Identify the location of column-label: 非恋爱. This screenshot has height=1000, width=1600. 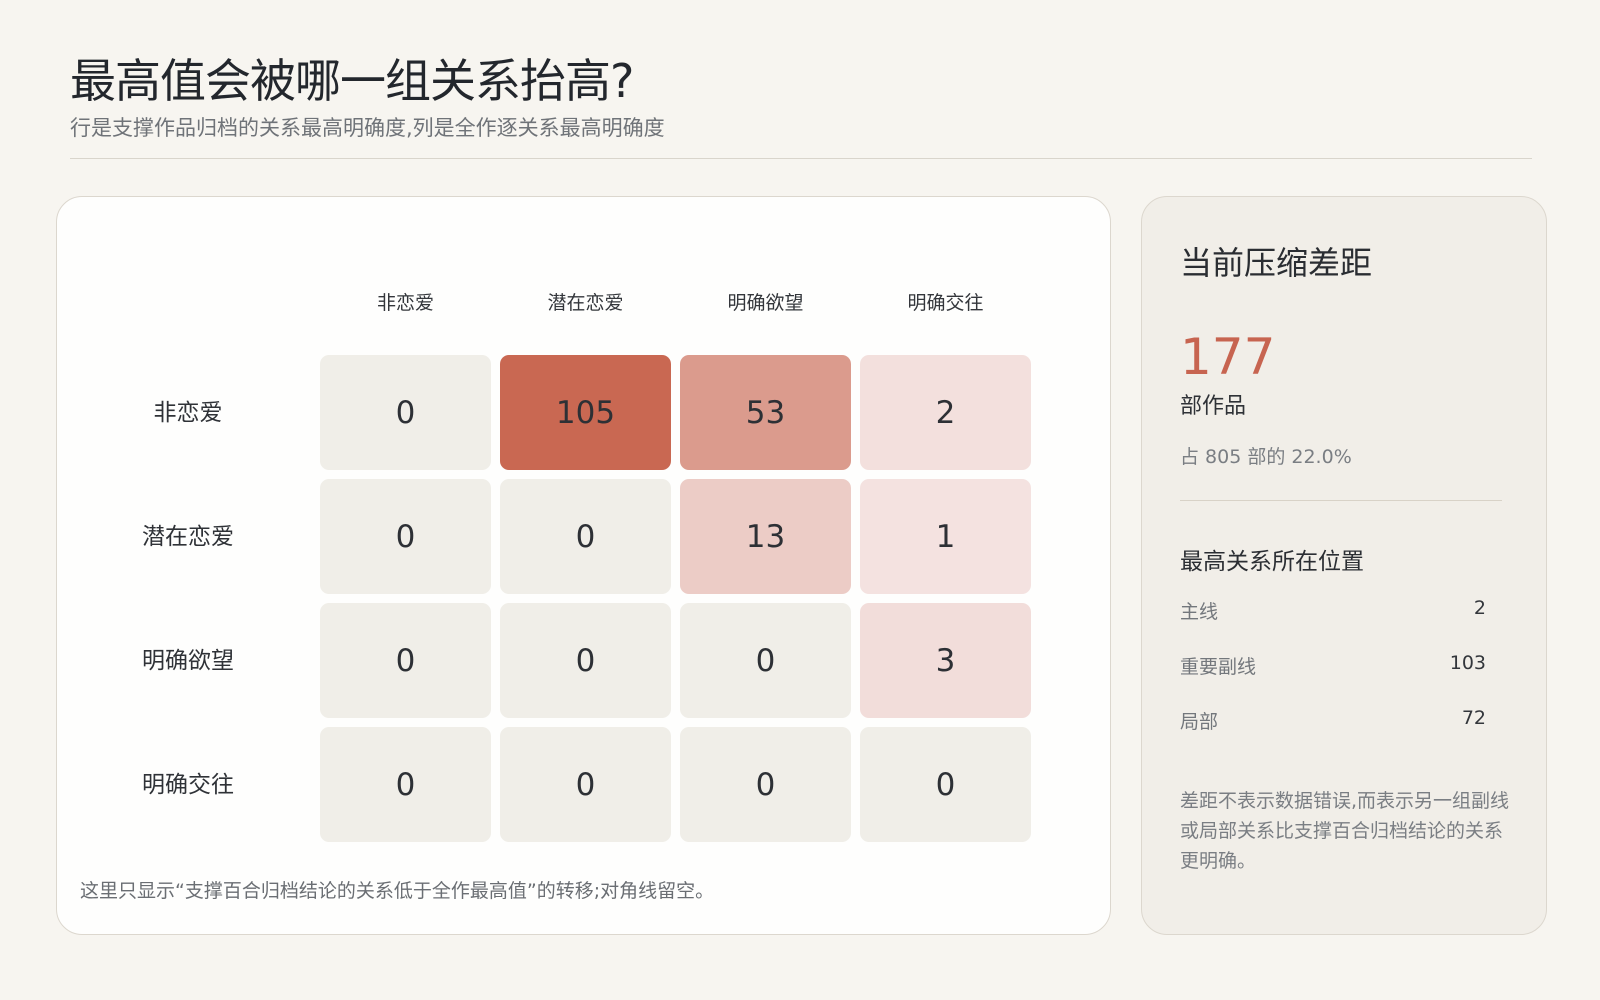
(405, 303).